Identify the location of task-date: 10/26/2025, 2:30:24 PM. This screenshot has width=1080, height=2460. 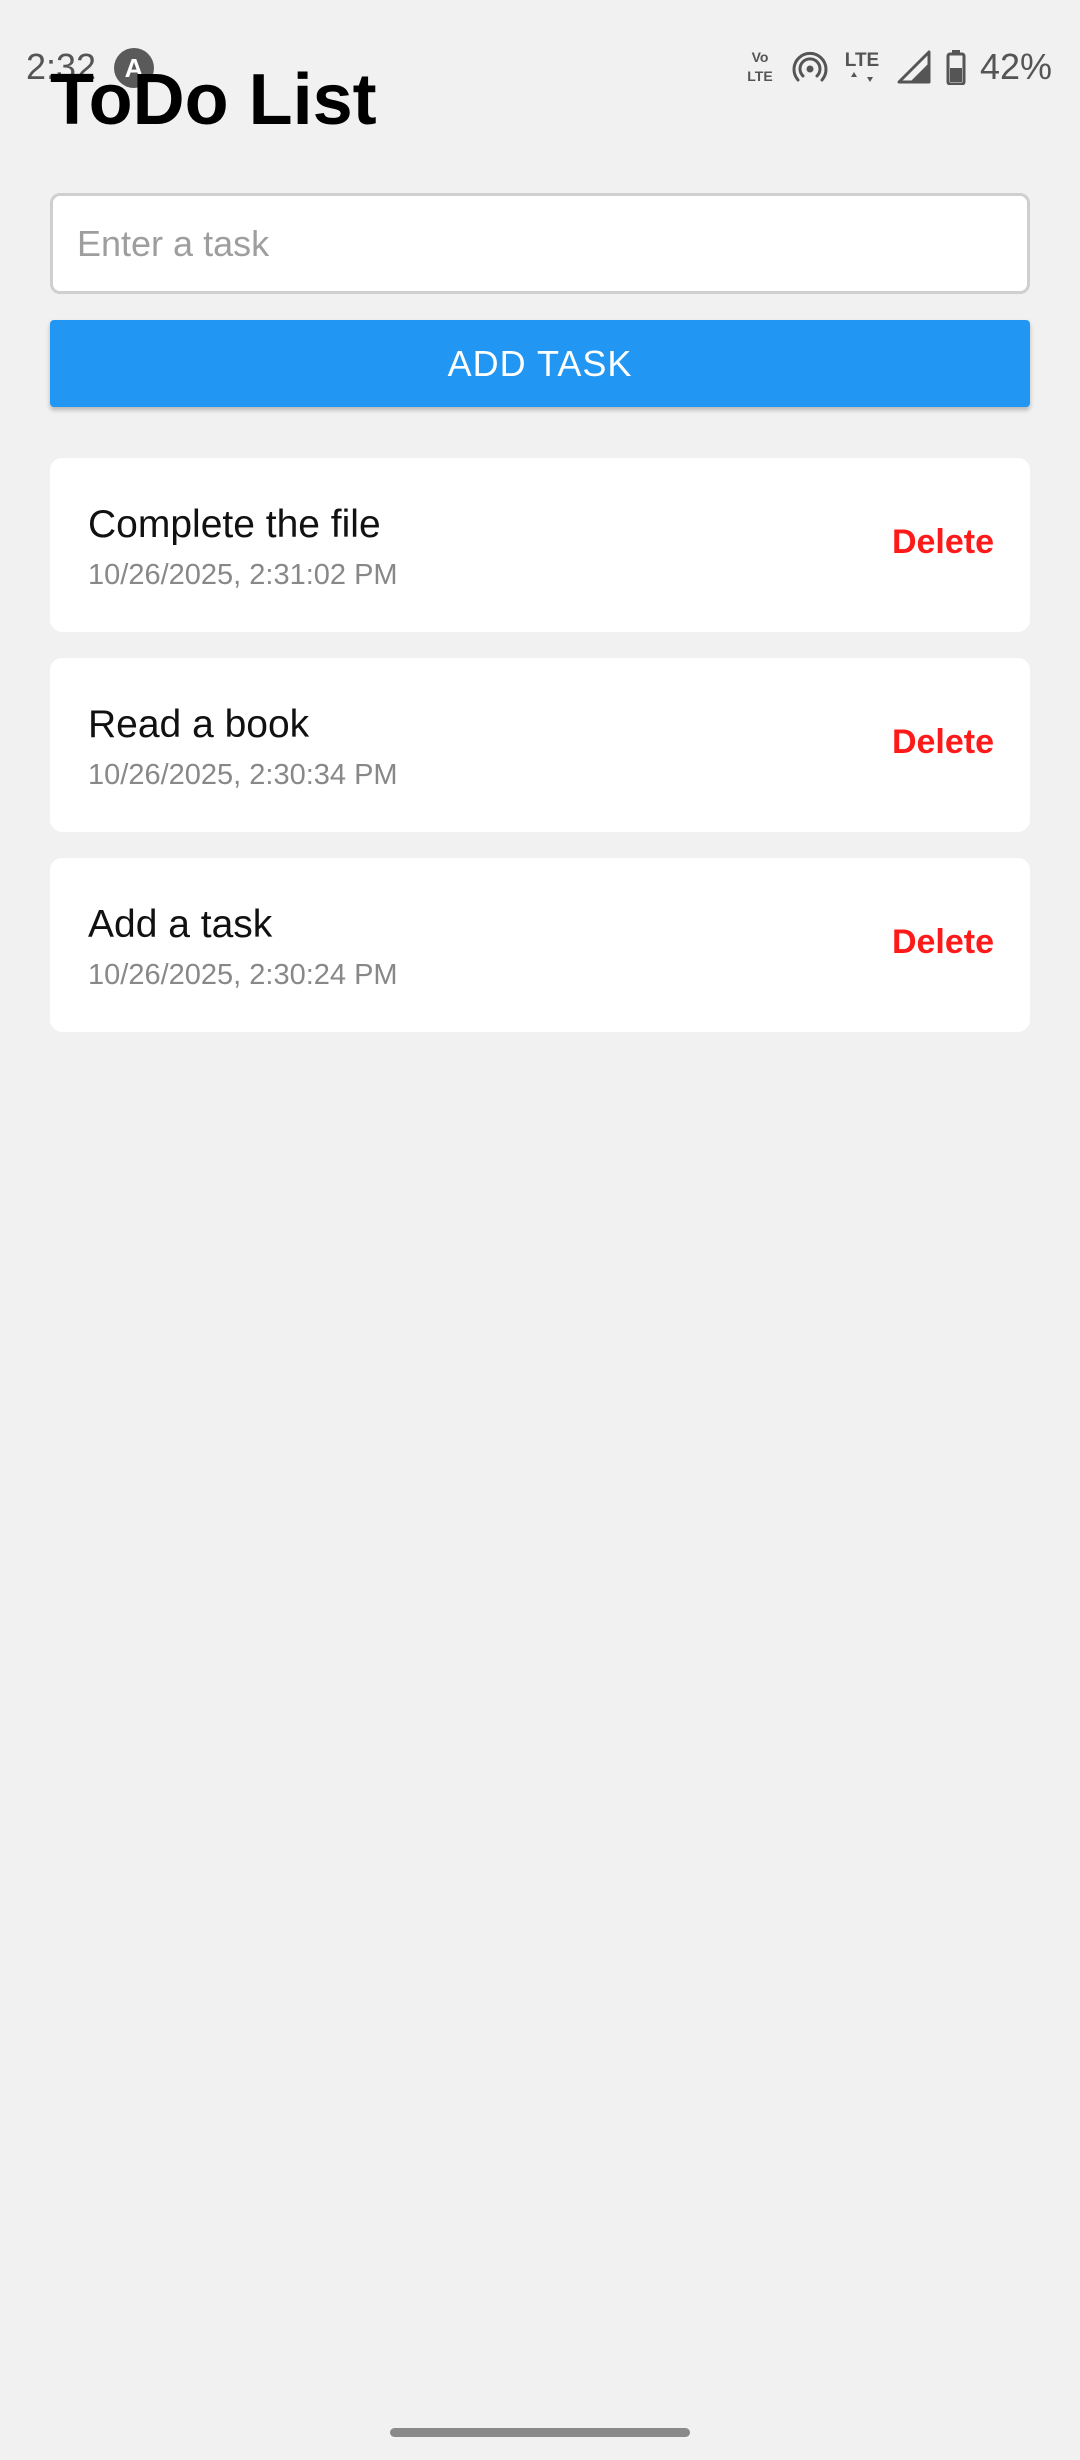
(243, 975).